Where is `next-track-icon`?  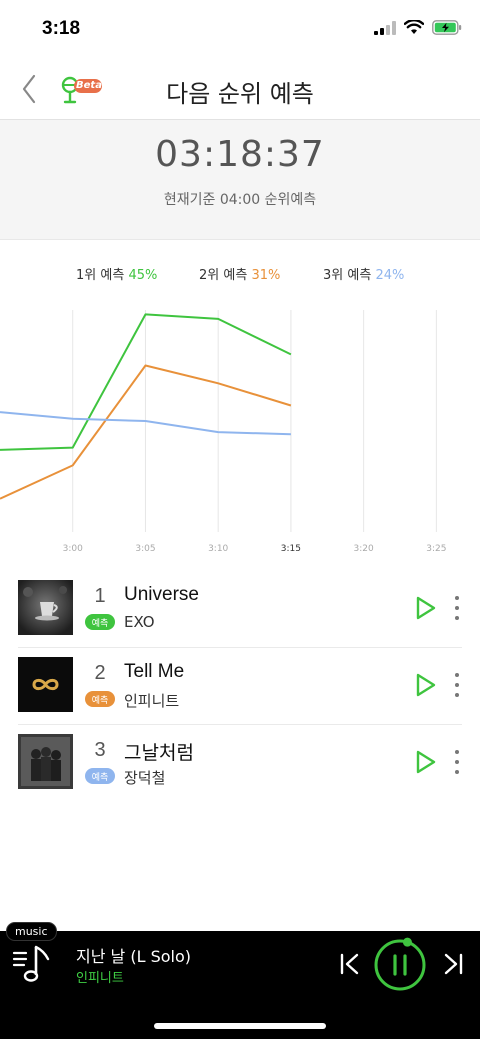 next-track-icon is located at coordinates (453, 964).